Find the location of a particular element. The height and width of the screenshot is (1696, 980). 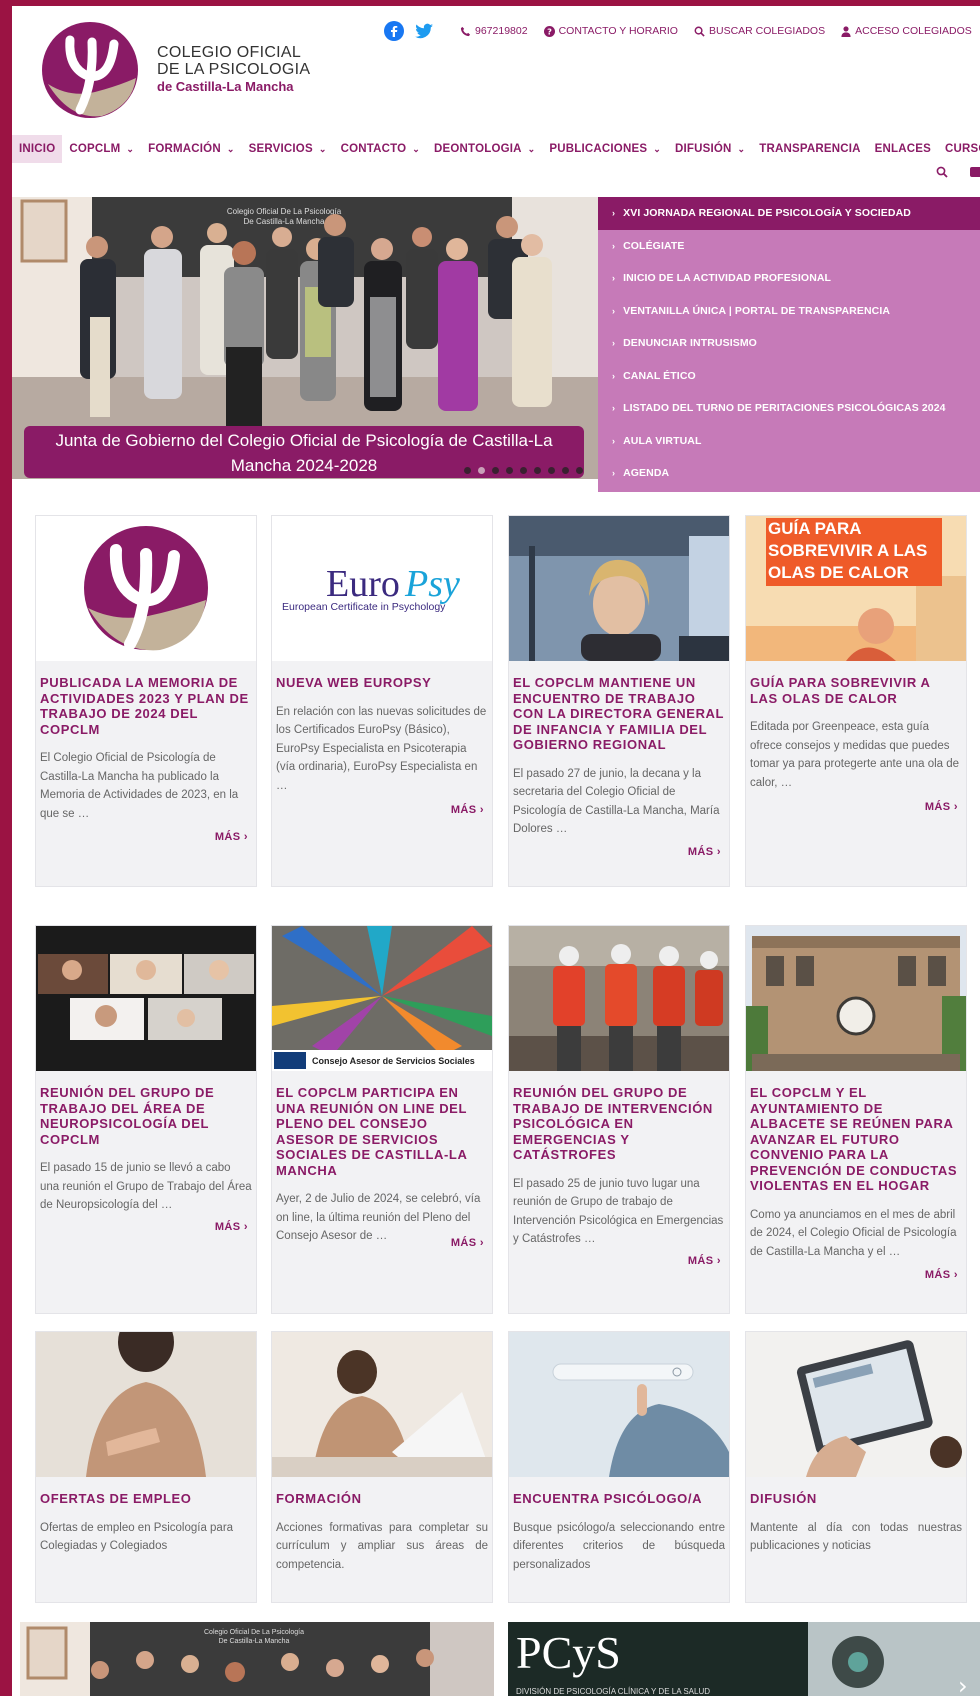

nav-item-transparencia: TRANSPARENCIA is located at coordinates (809, 149).